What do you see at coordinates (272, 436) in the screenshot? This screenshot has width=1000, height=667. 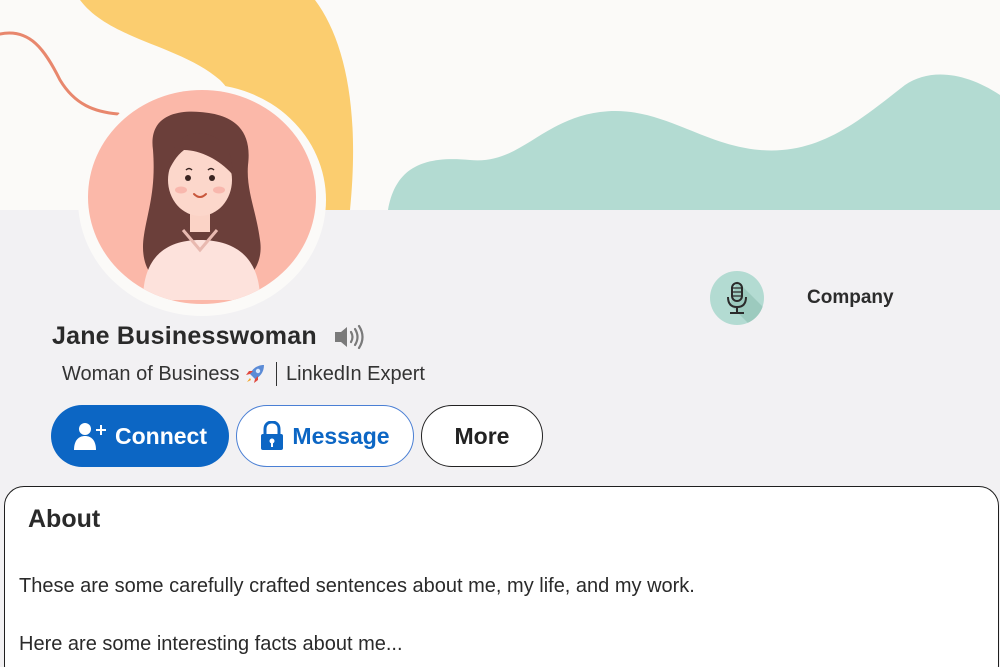 I see `lock-icon` at bounding box center [272, 436].